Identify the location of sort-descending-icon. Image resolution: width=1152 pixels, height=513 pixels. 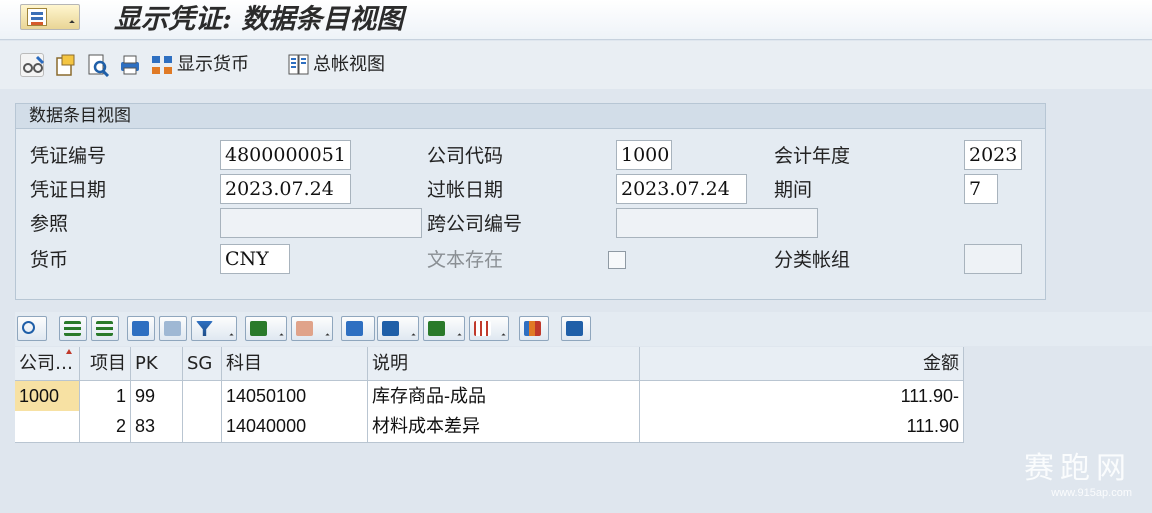
(104, 328).